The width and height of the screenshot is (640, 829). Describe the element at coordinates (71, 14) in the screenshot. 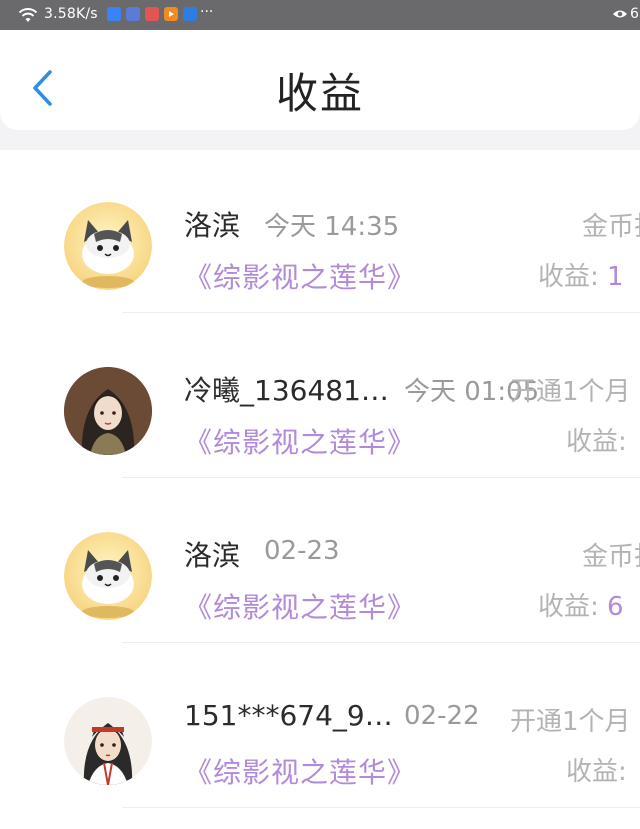

I see `network-speed: 3.58K/s` at that location.